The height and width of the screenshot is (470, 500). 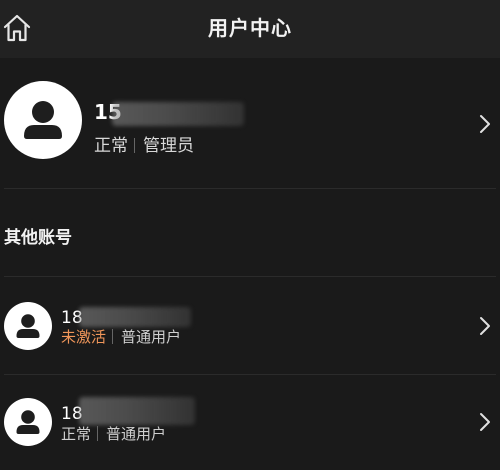 What do you see at coordinates (168, 146) in the screenshot?
I see `role-label: 管理员` at bounding box center [168, 146].